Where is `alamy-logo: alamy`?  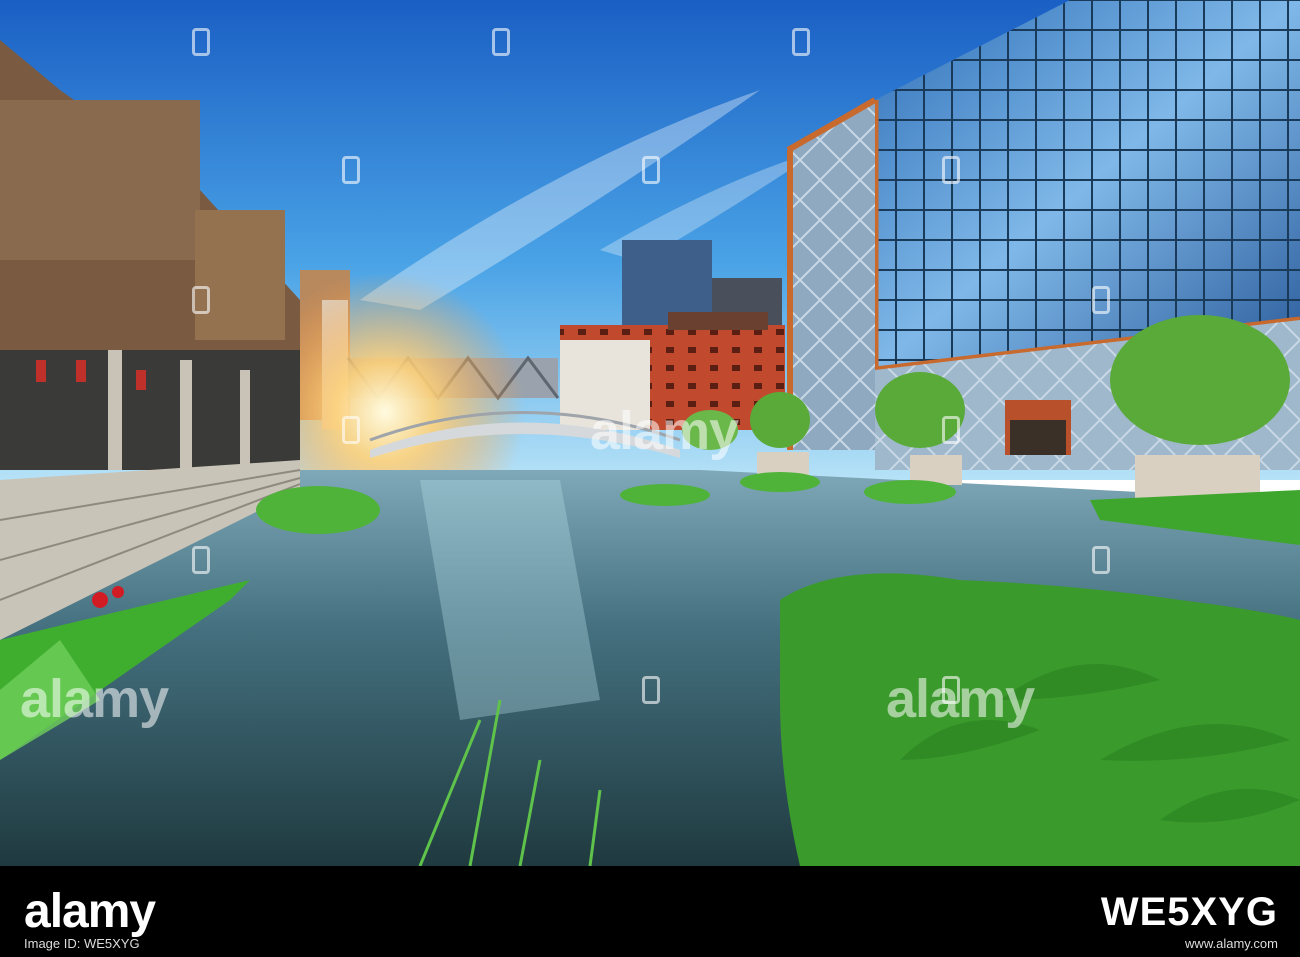 alamy-logo: alamy is located at coordinates (90, 911).